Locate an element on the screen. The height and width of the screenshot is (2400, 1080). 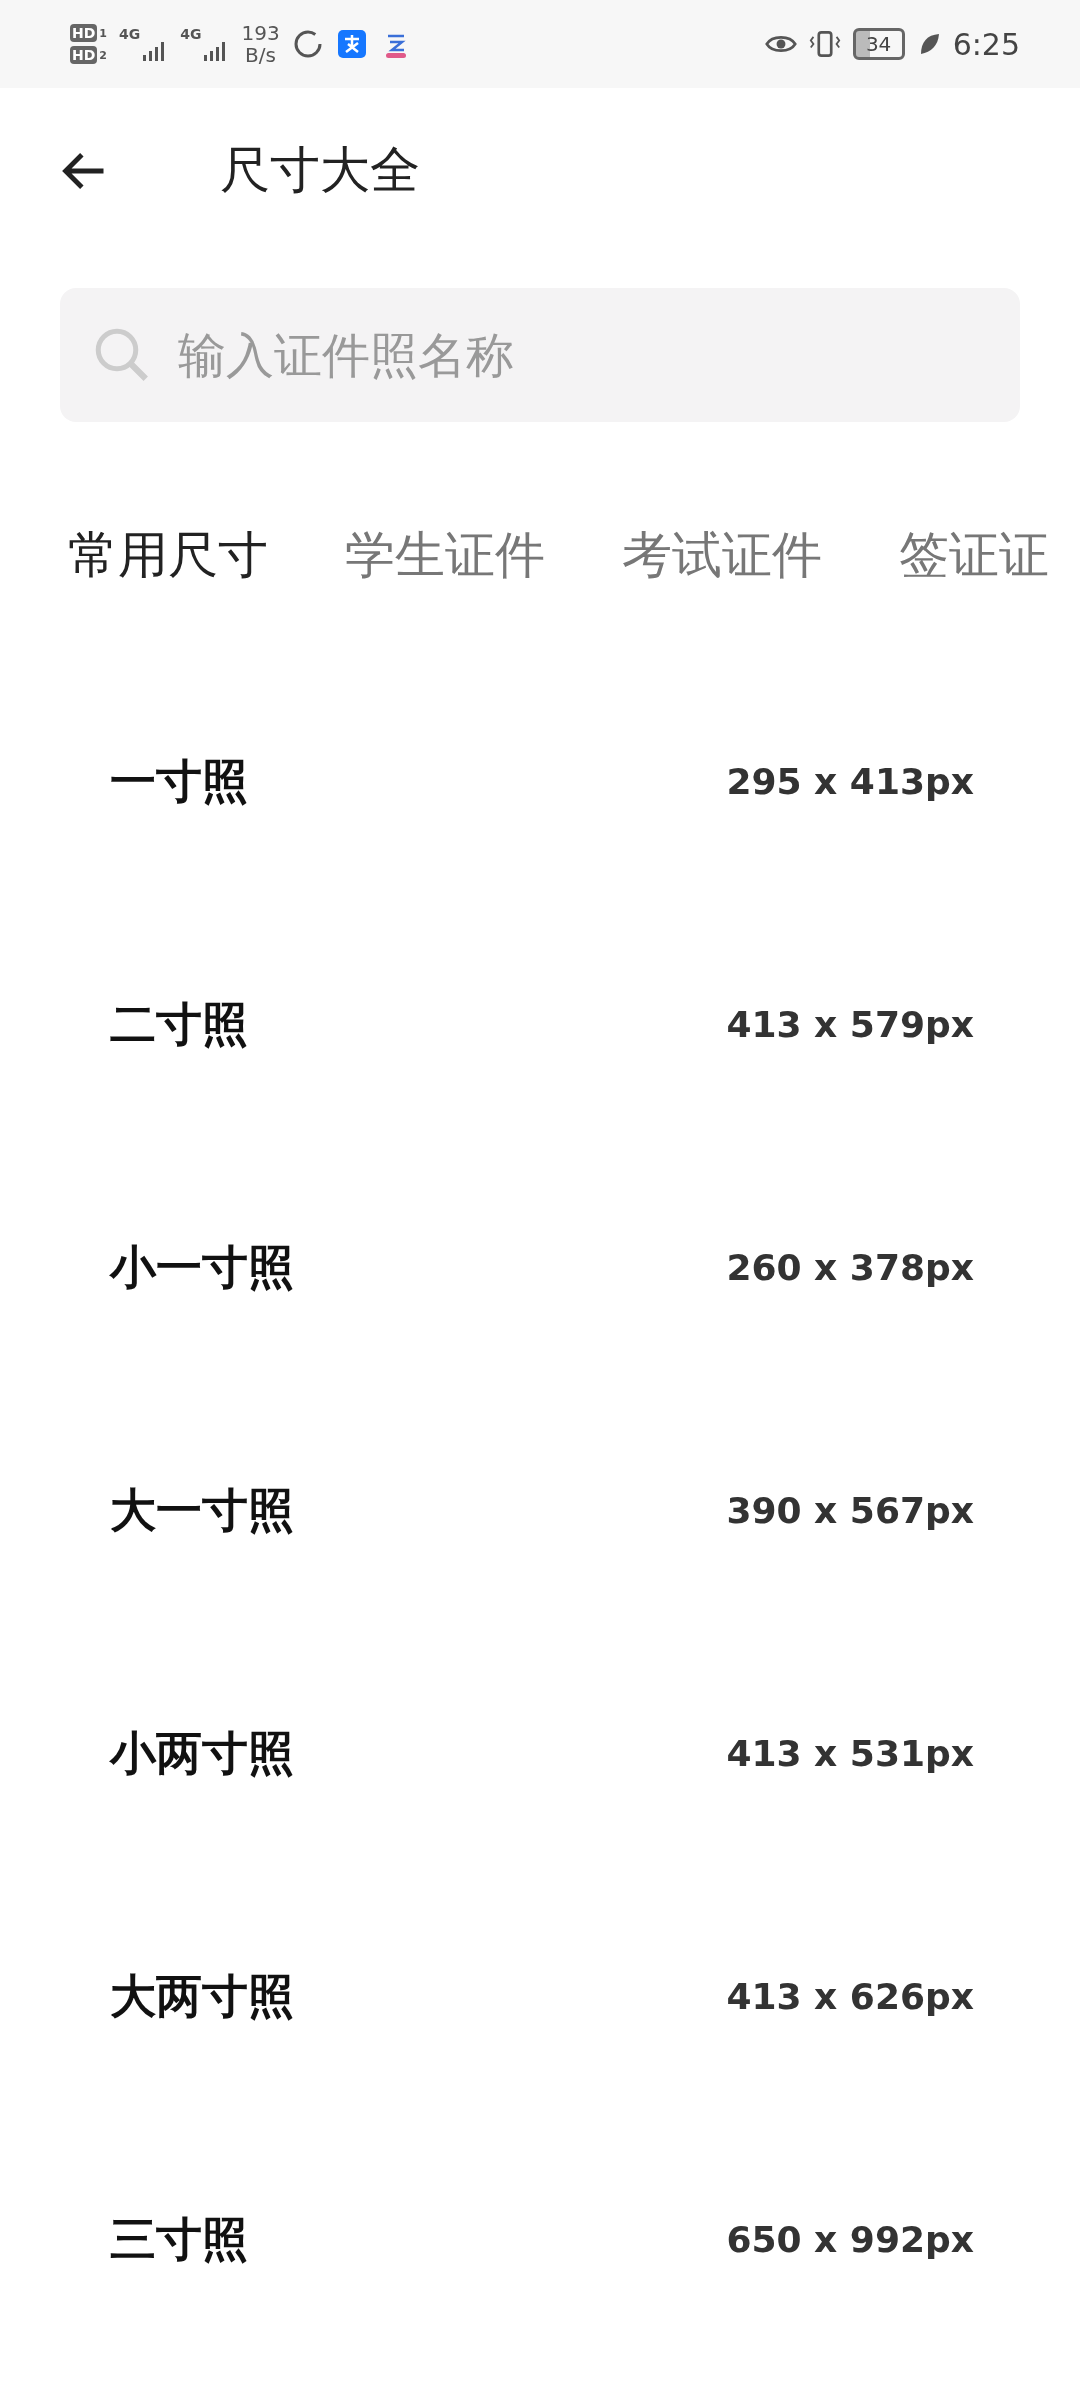
photo-size-name: 二寸照 is located at coordinates (179, 1024).